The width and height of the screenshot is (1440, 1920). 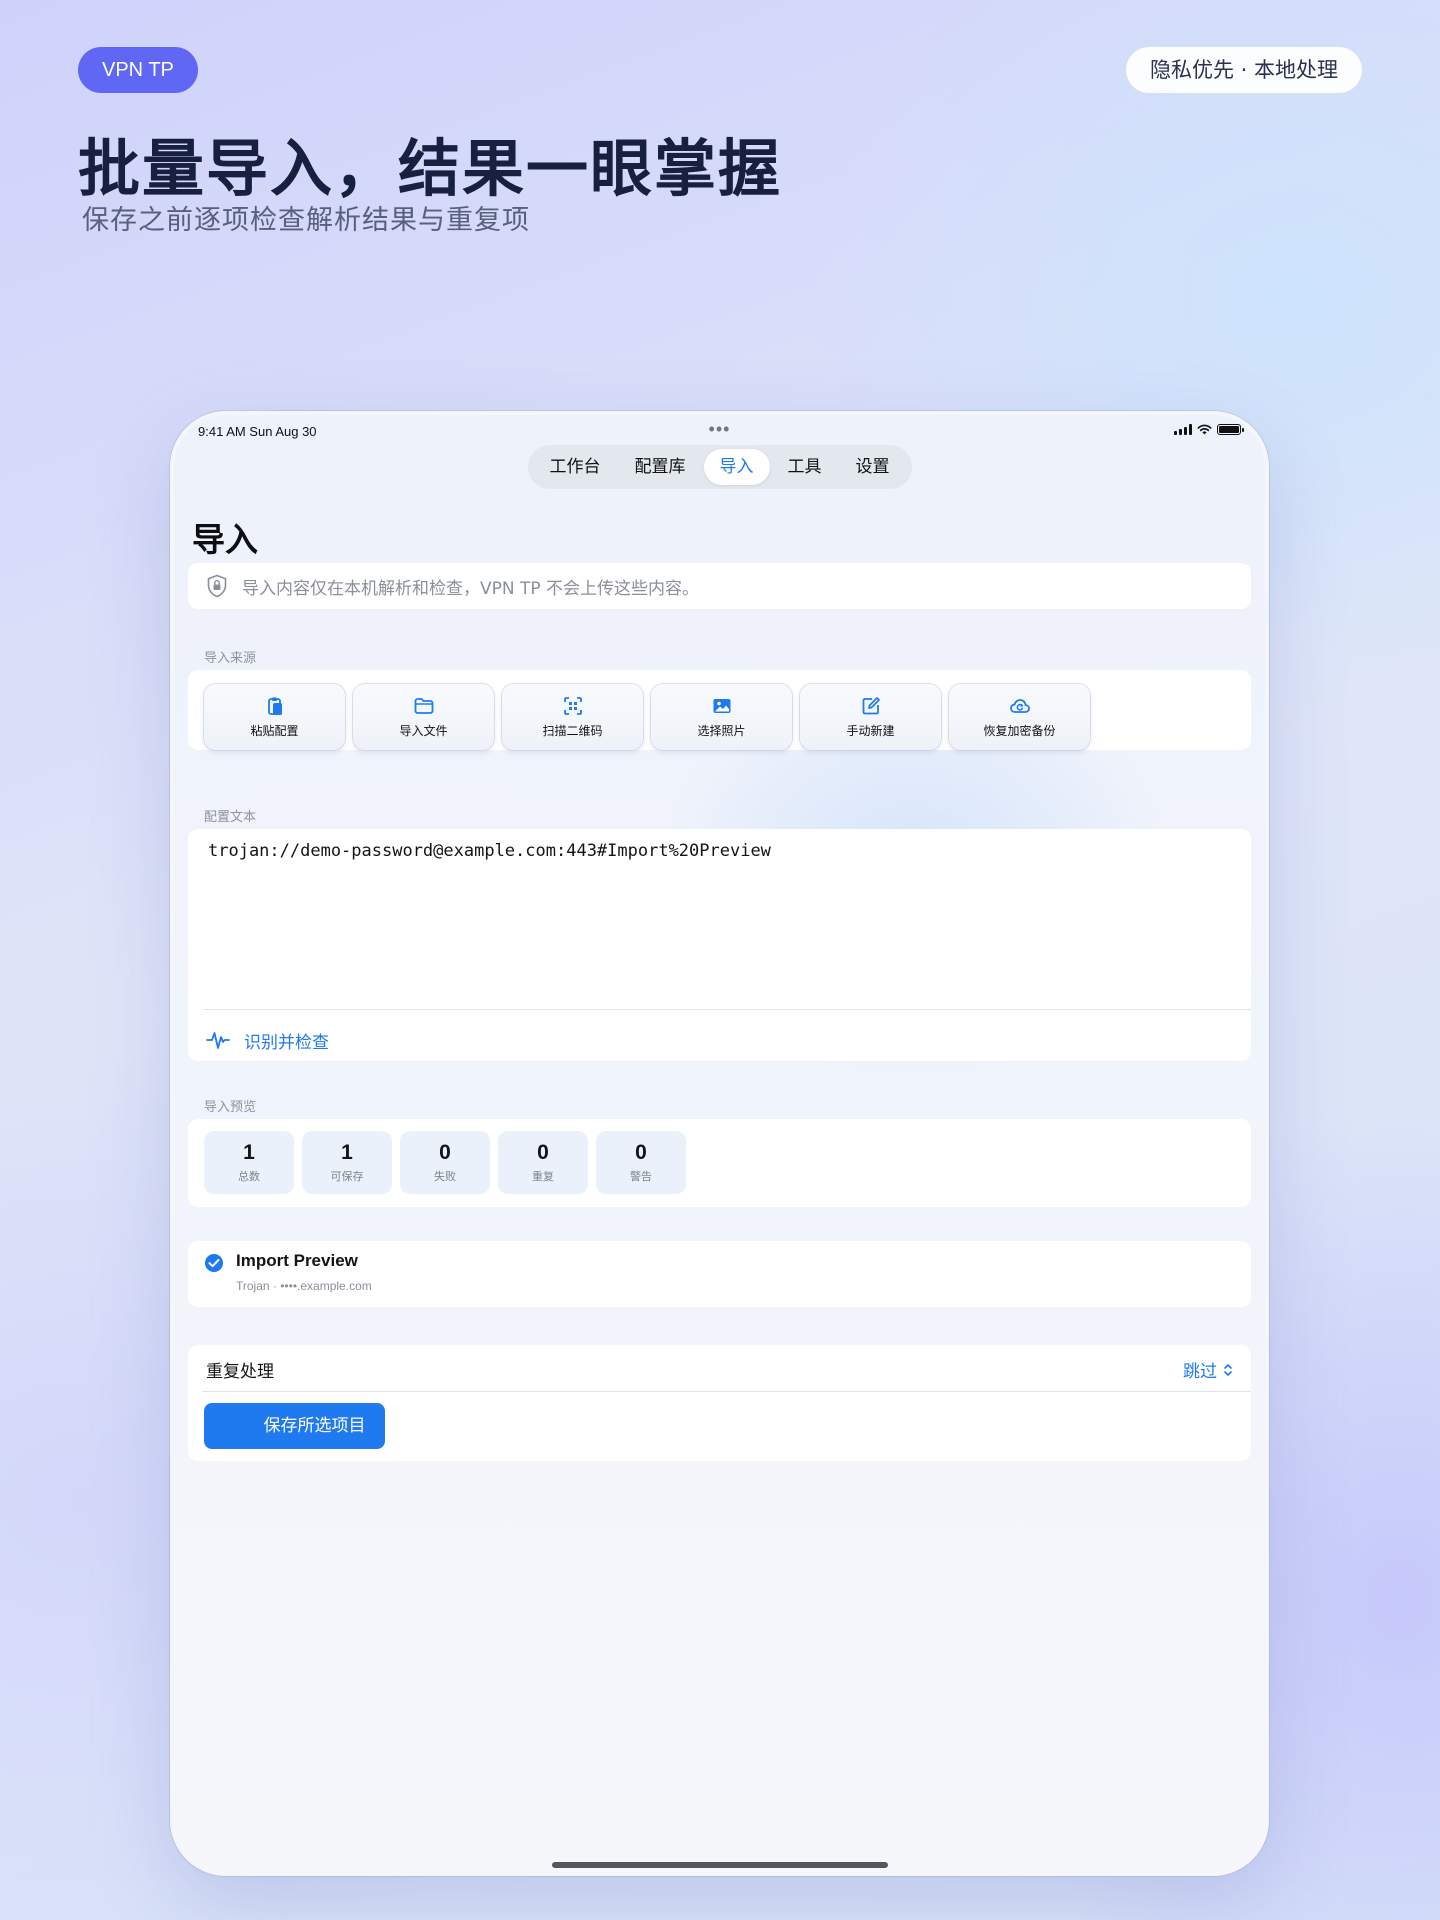 What do you see at coordinates (138, 70) in the screenshot?
I see `brand-badge: VPN TP` at bounding box center [138, 70].